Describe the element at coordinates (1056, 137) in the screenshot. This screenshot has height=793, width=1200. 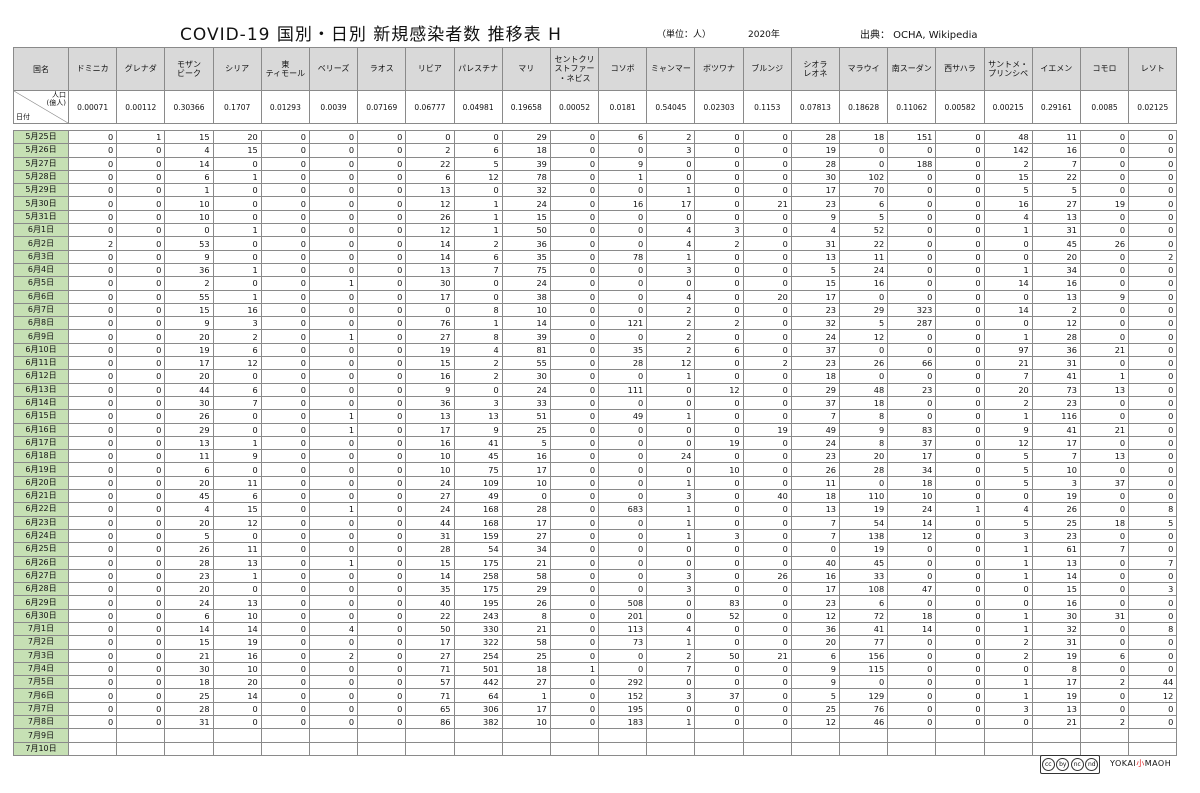
I see `case-count-cell: 11` at that location.